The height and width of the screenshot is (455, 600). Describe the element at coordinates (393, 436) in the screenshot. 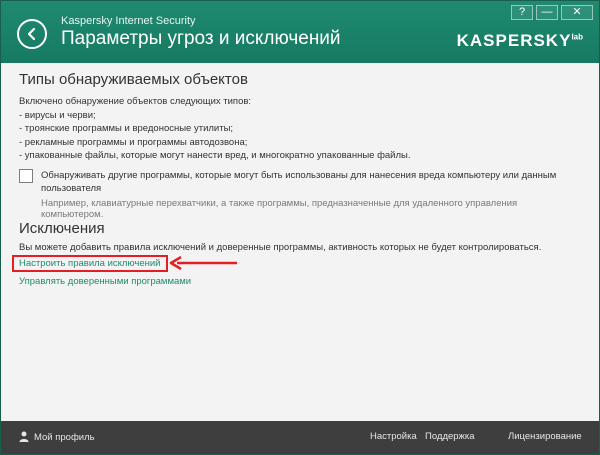

I see `settings-link: Настройка` at that location.